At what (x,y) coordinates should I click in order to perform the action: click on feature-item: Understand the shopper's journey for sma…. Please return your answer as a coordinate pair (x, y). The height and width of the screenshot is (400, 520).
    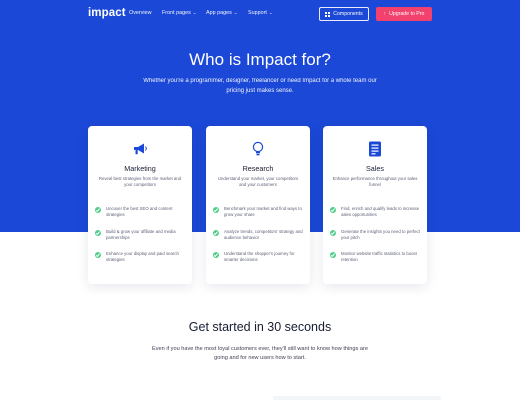
    Looking at the image, I should click on (259, 257).